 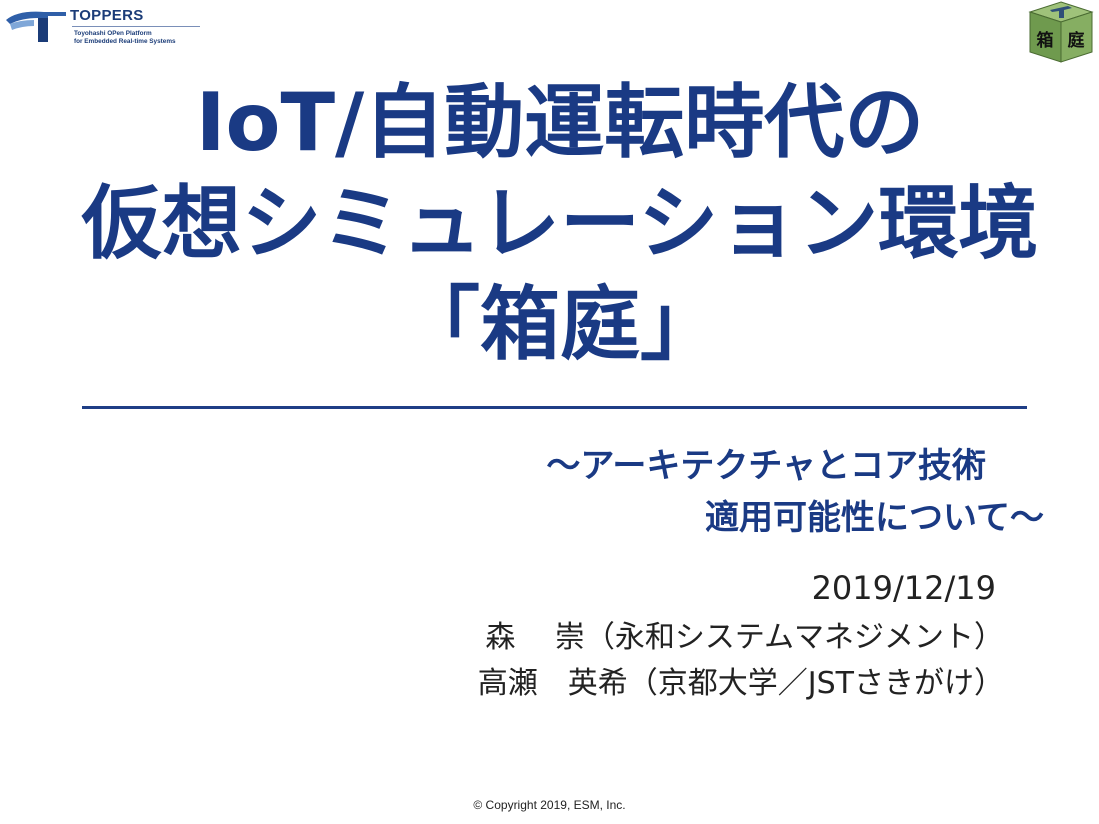 I want to click on copyright-notice: © Copyright 2019, ESM, Inc., so click(x=549, y=805).